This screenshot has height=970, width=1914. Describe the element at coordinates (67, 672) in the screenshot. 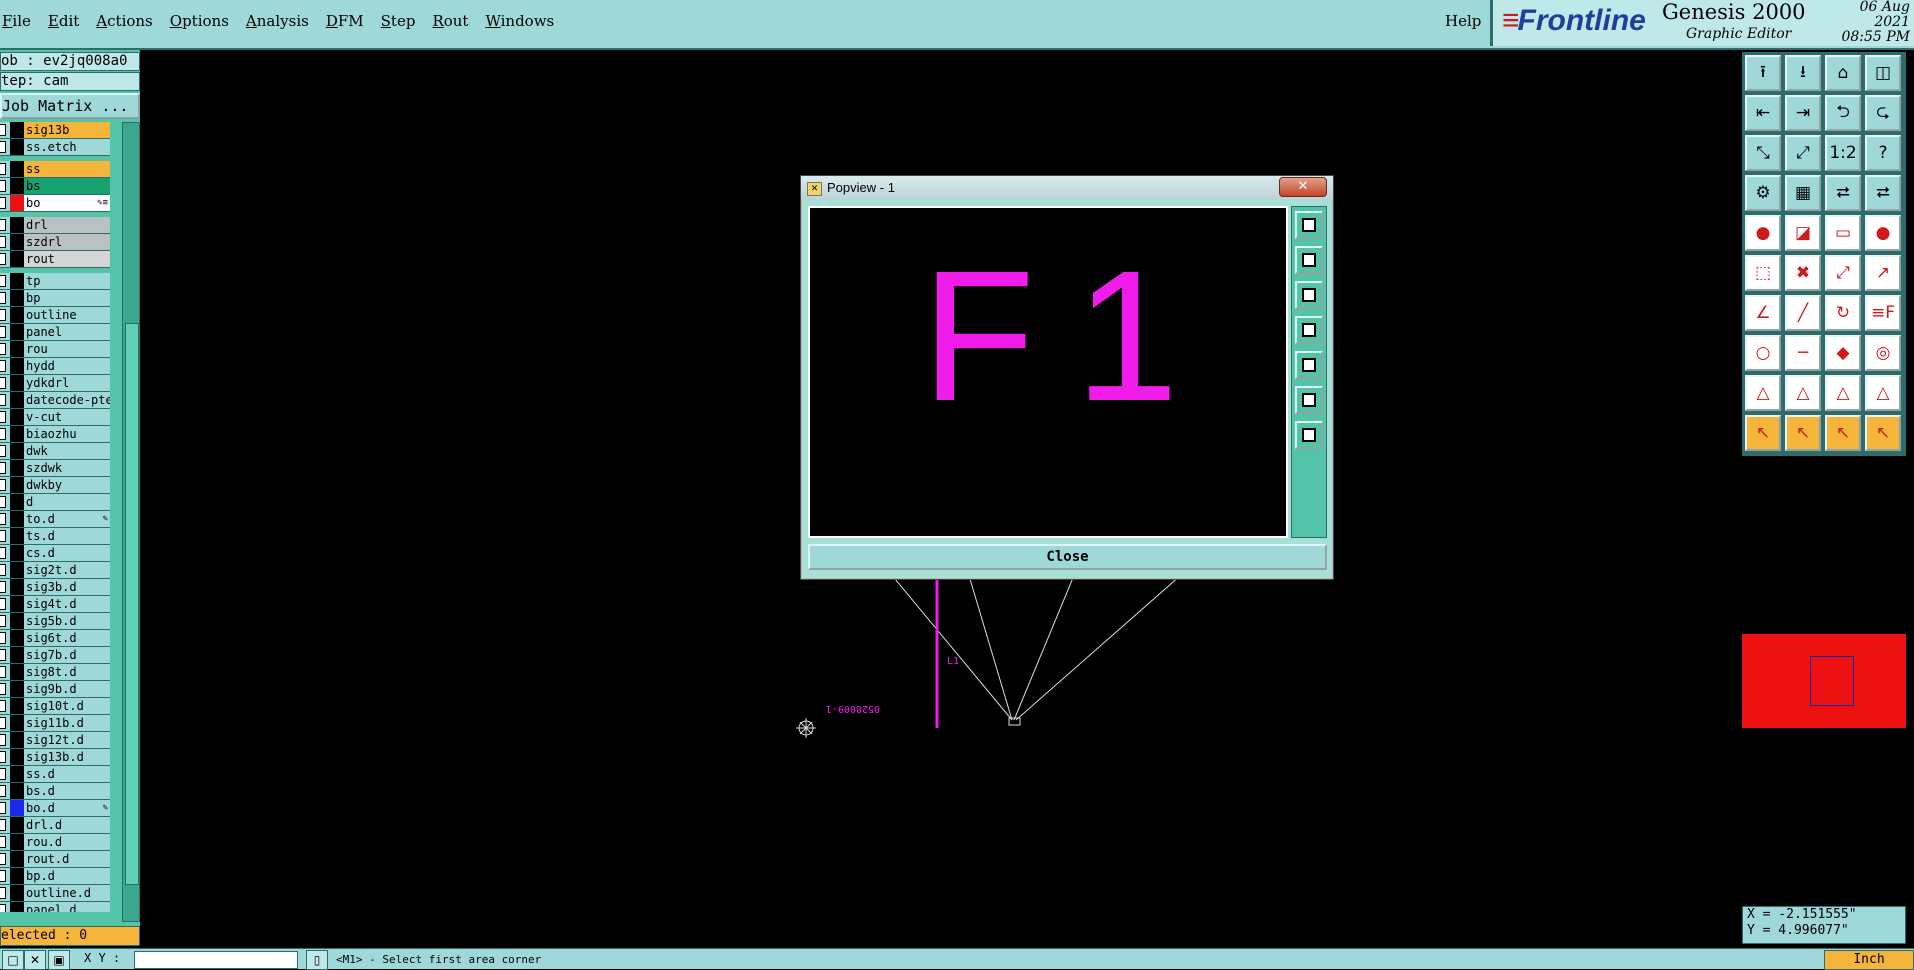

I see `layer-name: sig8t.d` at that location.